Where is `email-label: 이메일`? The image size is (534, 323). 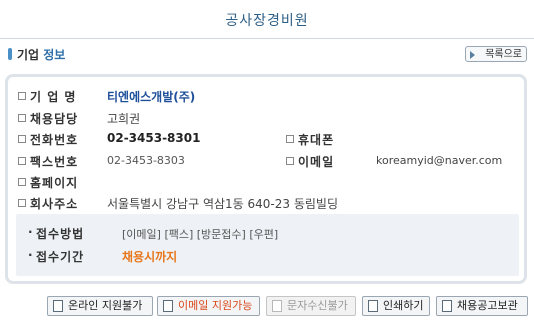 email-label: 이메일 is located at coordinates (316, 162).